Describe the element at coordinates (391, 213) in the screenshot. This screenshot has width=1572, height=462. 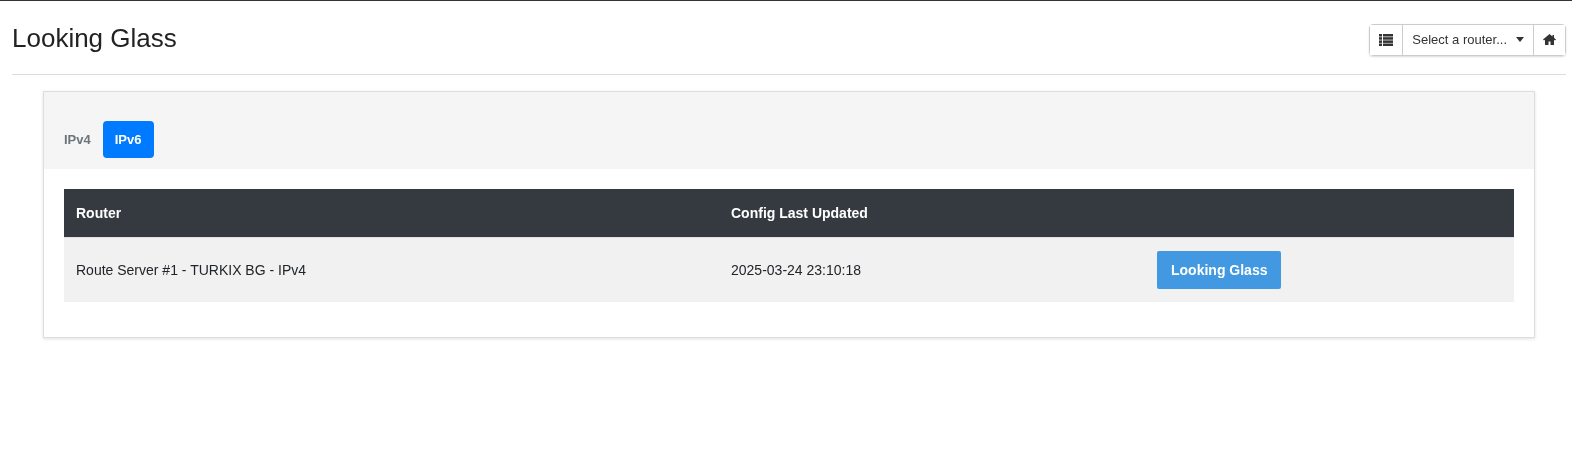
I see `column-header: Router` at that location.